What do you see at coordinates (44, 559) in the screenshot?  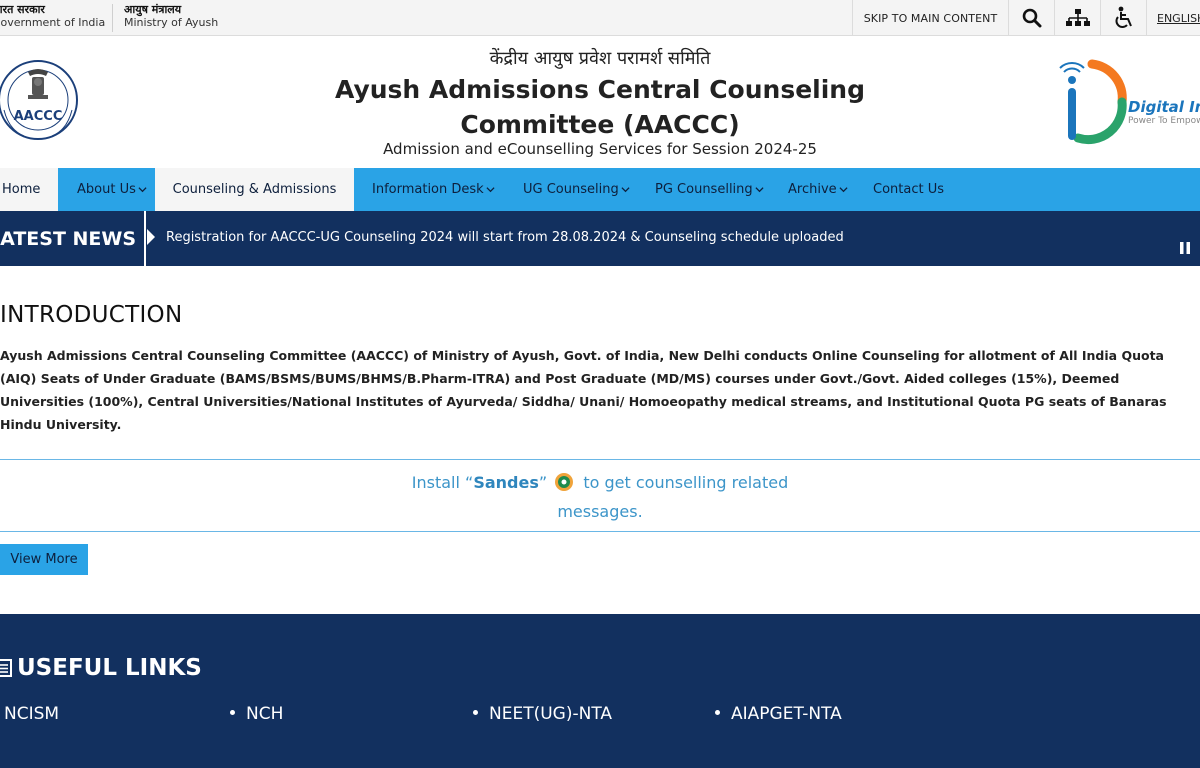 I see `view-more-button: View More` at bounding box center [44, 559].